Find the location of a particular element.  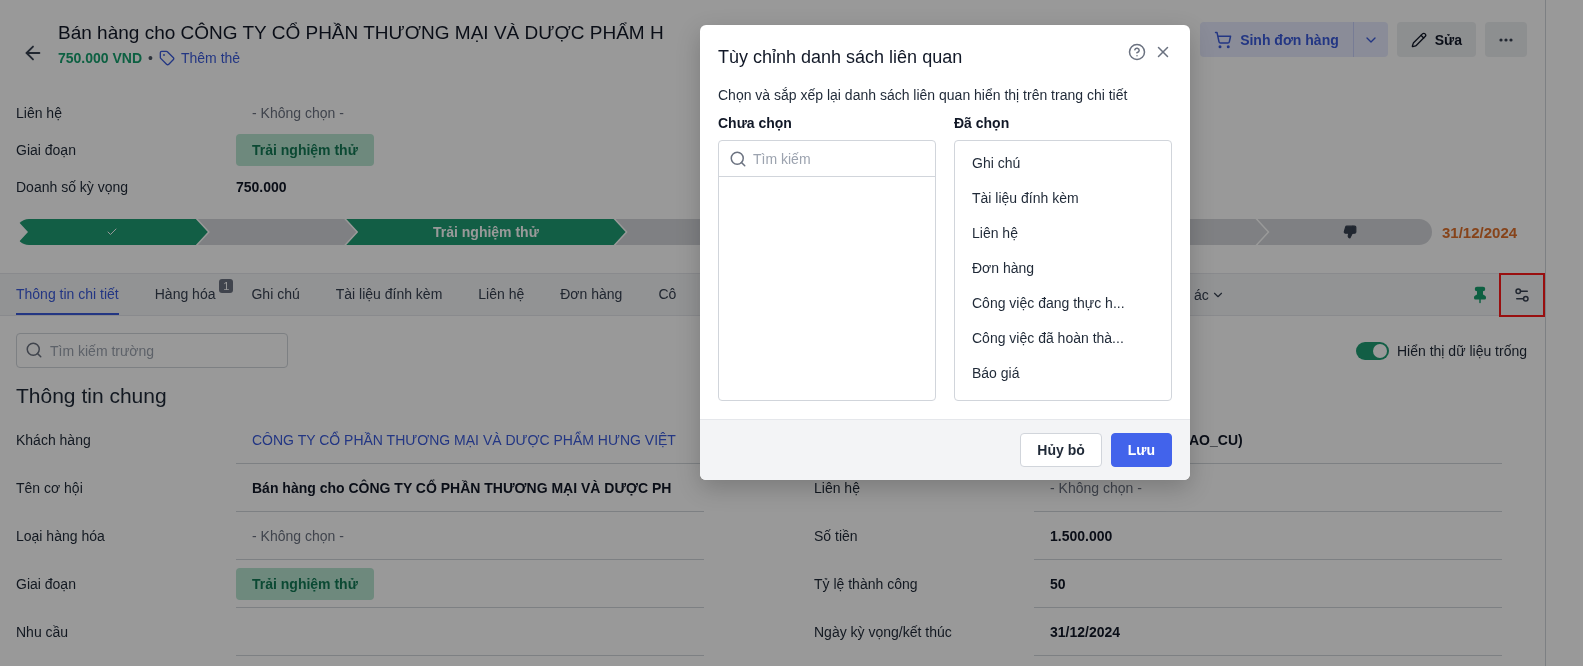

list-item: Liên hệ is located at coordinates (1063, 232).